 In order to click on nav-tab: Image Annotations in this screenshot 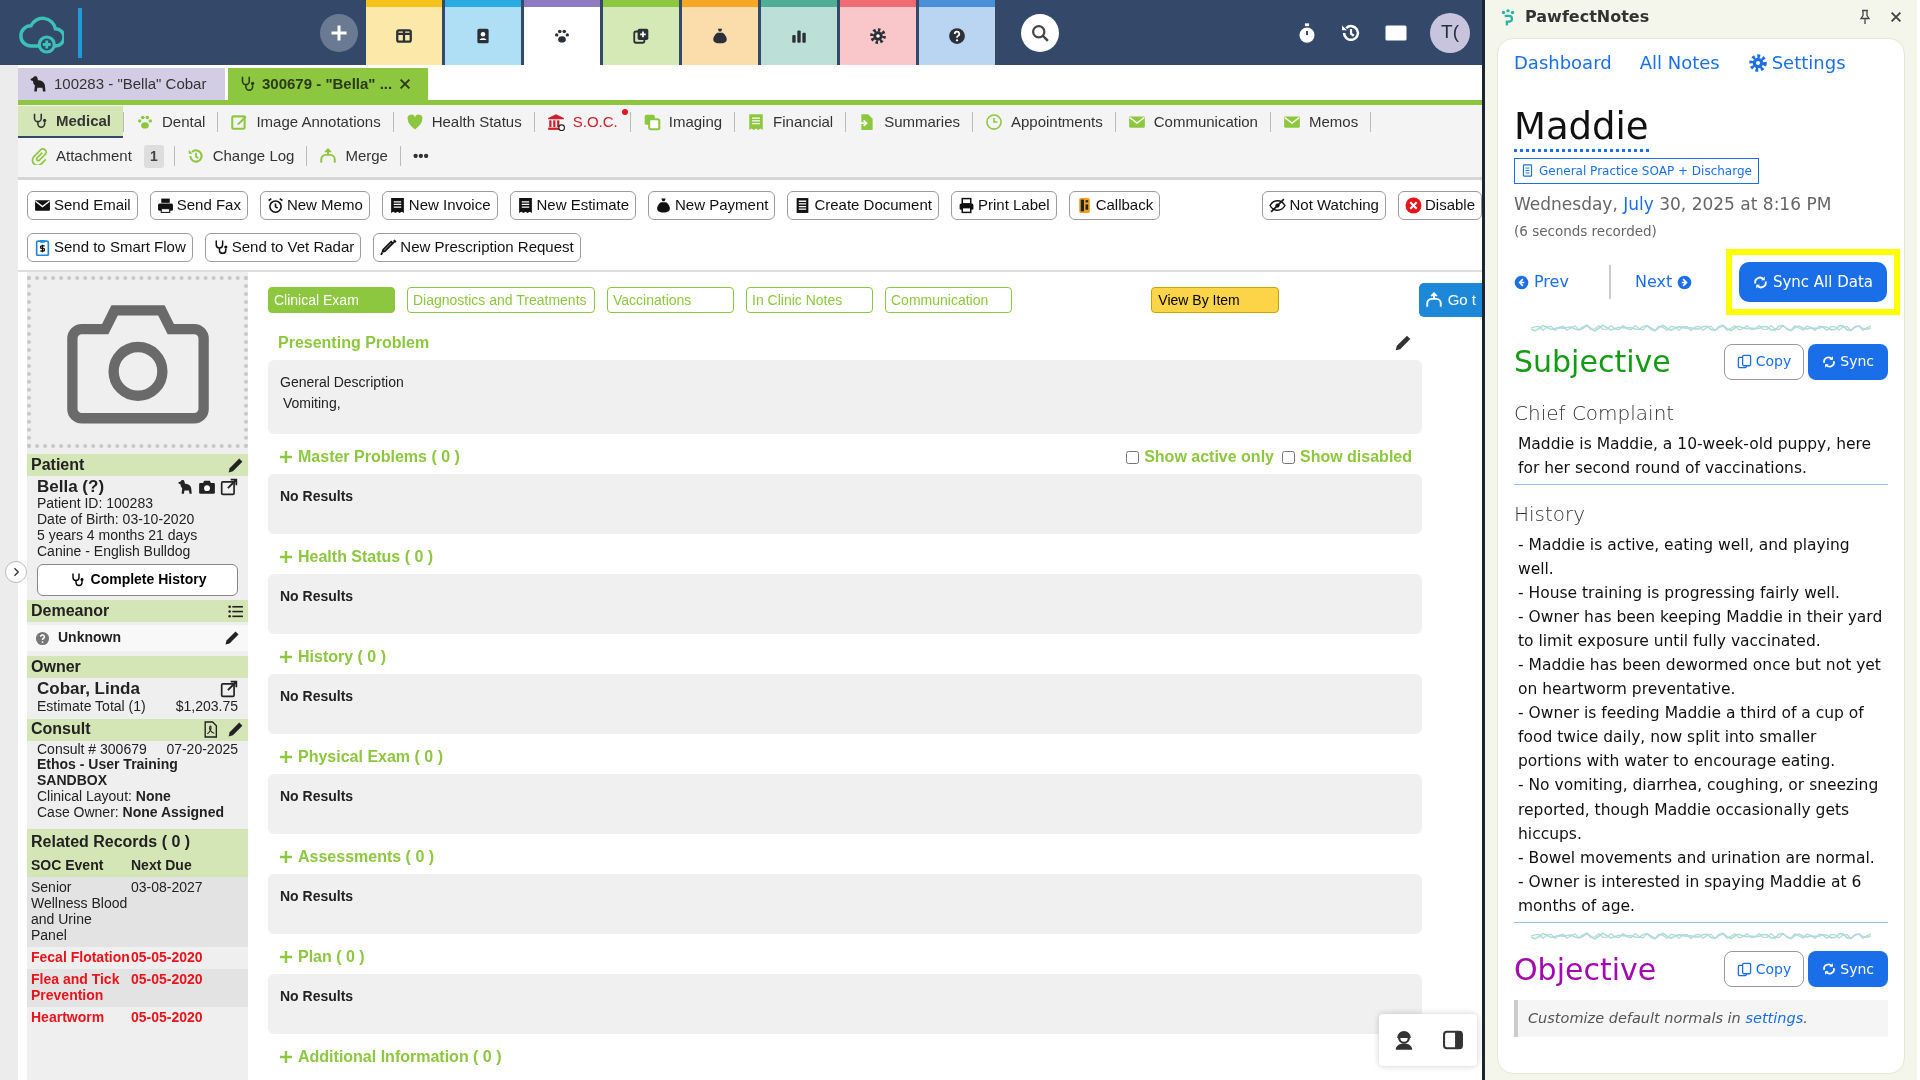, I will do `click(305, 122)`.